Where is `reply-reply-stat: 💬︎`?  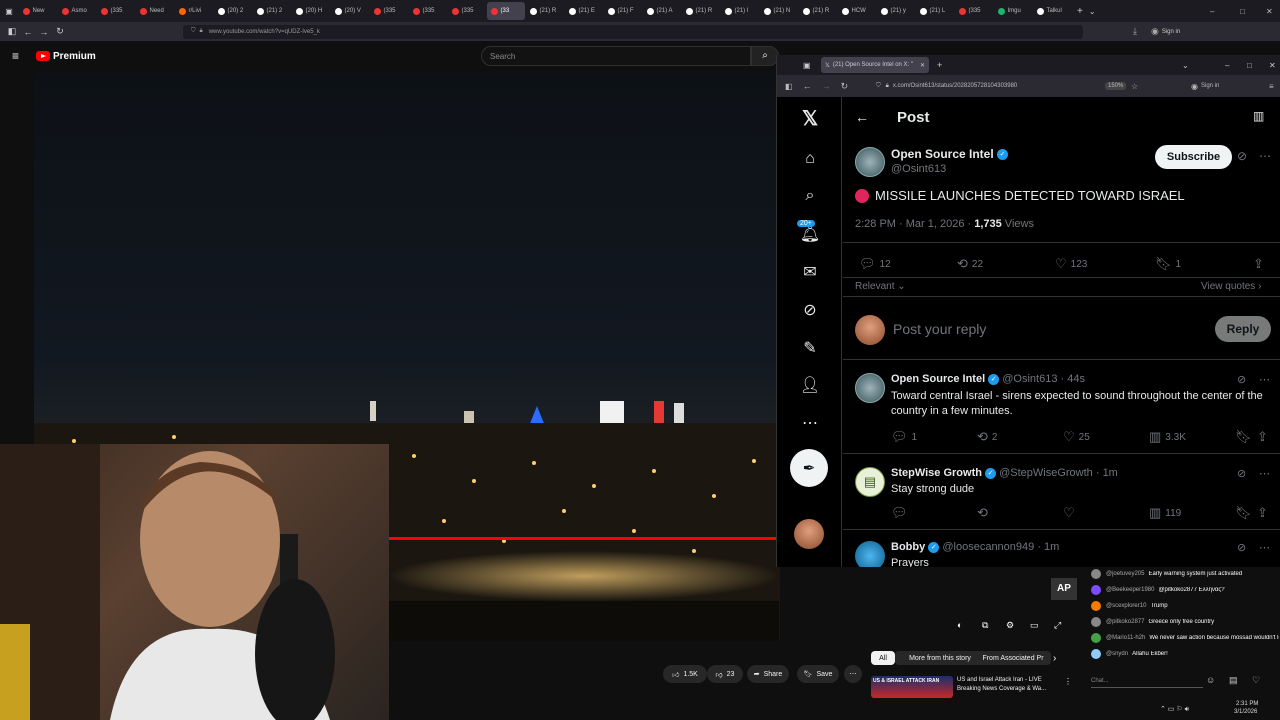
reply-reply-stat: 💬︎ is located at coordinates (901, 513).